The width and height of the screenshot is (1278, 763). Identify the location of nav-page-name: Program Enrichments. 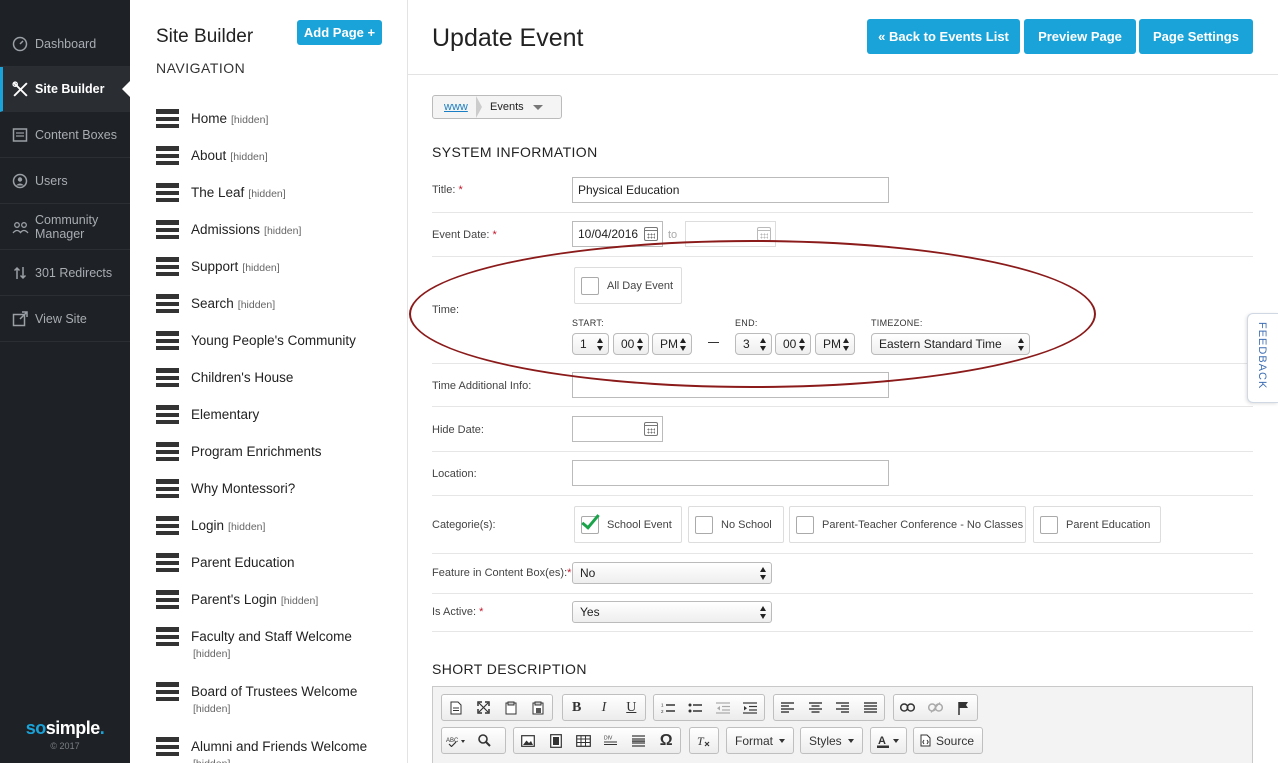
(256, 451).